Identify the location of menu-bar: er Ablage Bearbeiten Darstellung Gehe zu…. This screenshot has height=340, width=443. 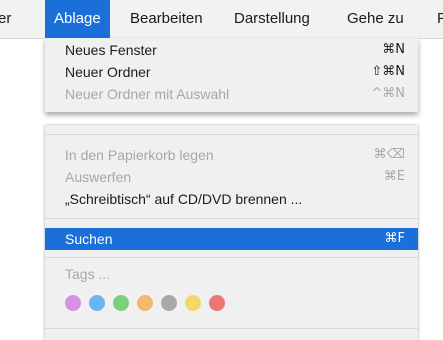
(221, 19).